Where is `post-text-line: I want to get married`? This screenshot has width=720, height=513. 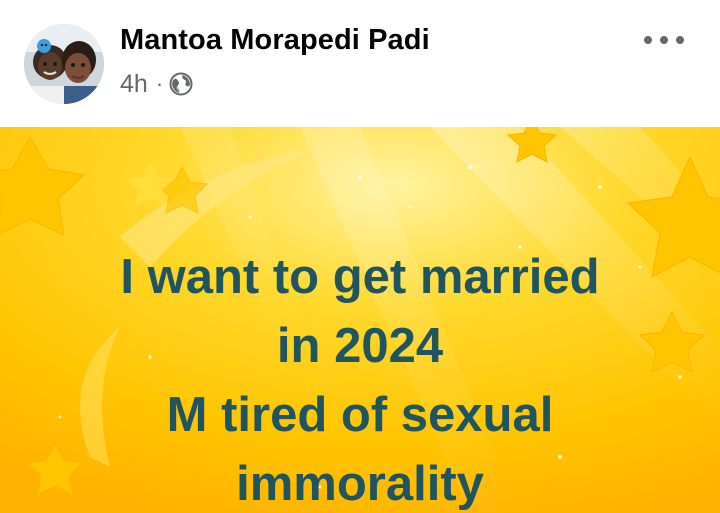 post-text-line: I want to get married is located at coordinates (360, 277).